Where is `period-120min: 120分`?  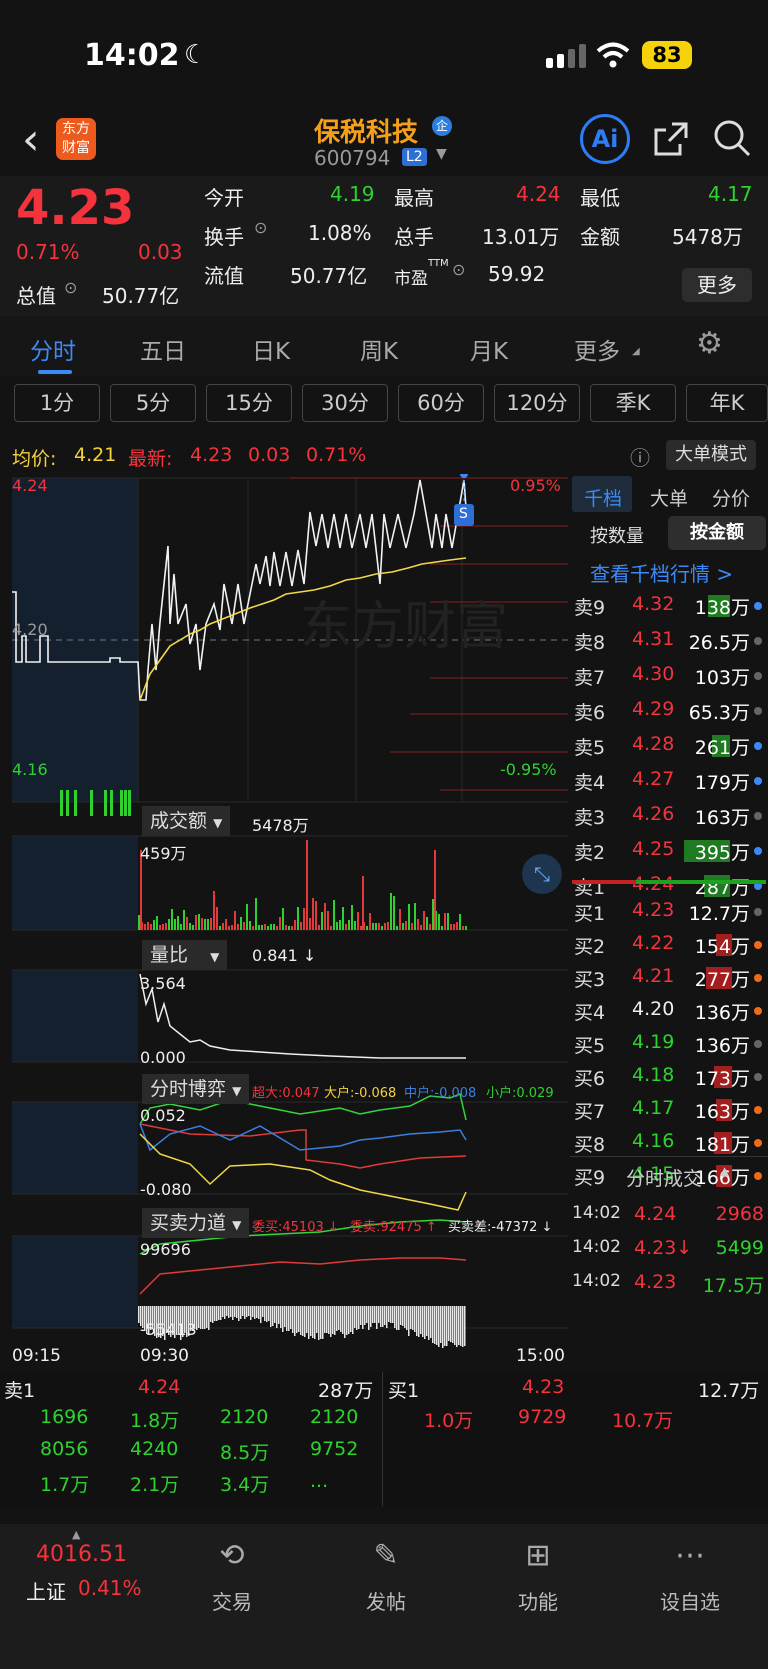 period-120min: 120分 is located at coordinates (537, 403).